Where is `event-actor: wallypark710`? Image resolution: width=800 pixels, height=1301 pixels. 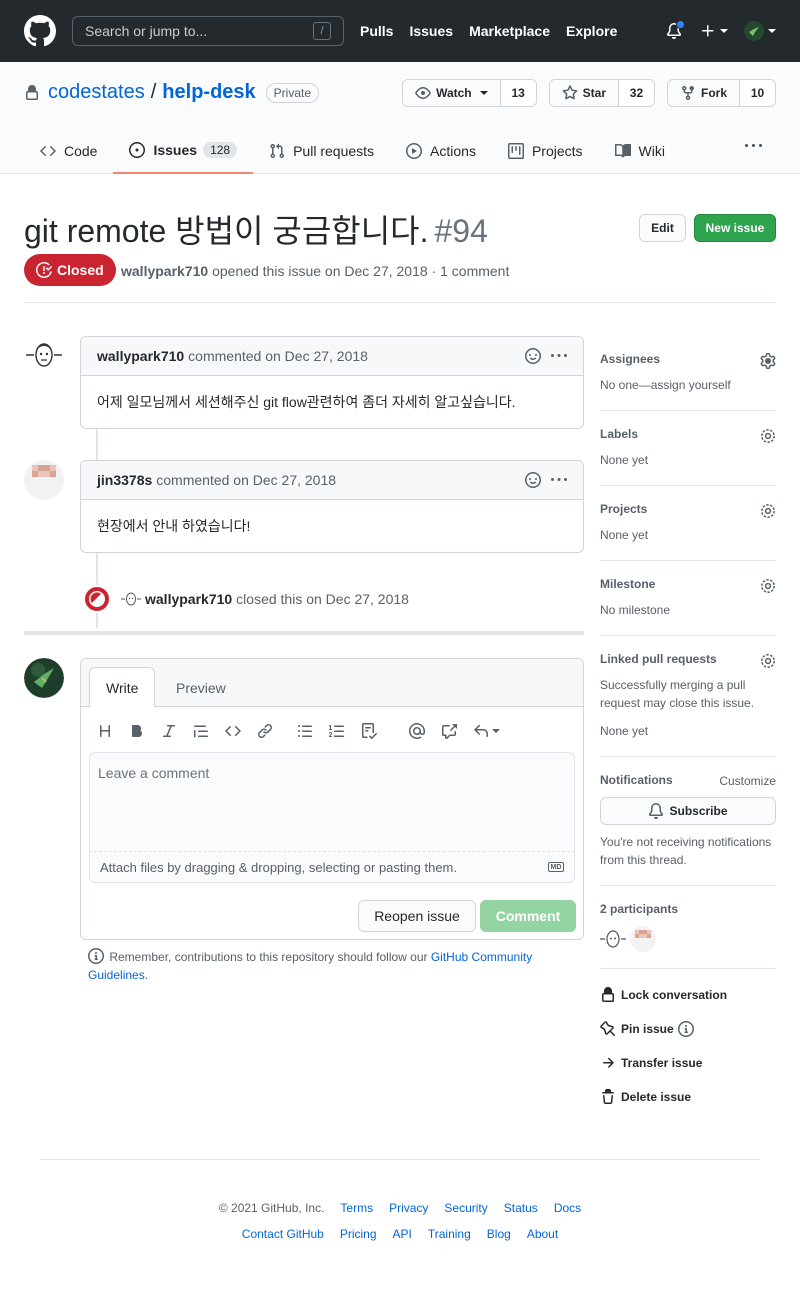
event-actor: wallypark710 is located at coordinates (188, 599).